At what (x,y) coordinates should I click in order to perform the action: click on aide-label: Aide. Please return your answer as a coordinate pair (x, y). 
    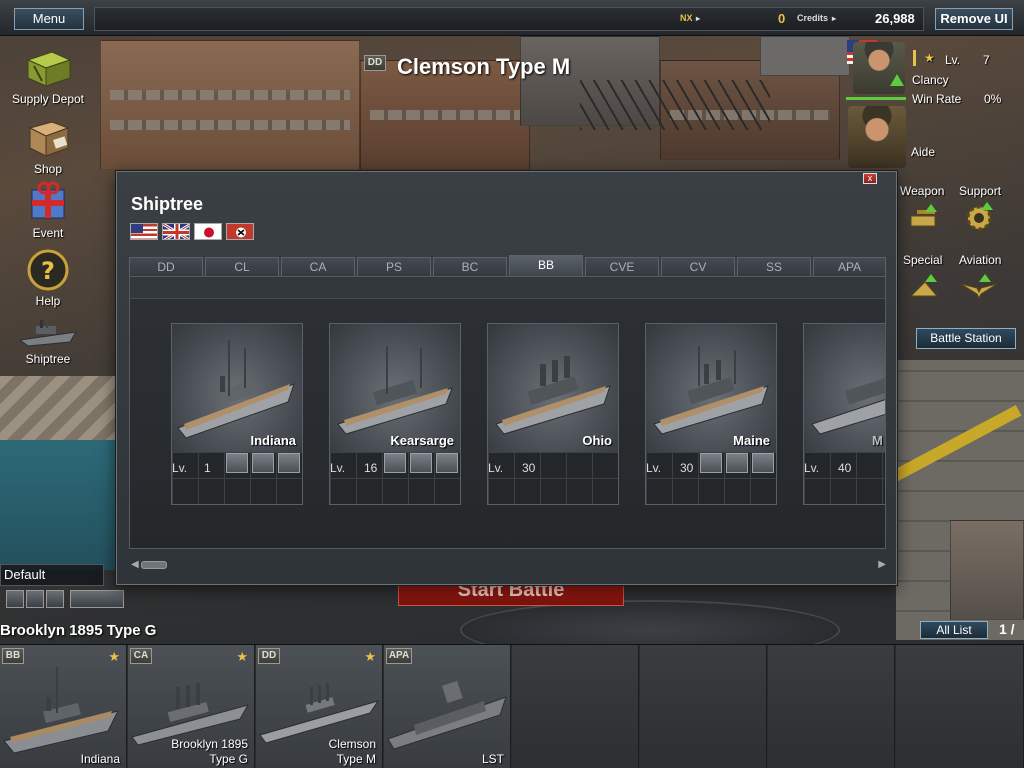
    Looking at the image, I should click on (923, 152).